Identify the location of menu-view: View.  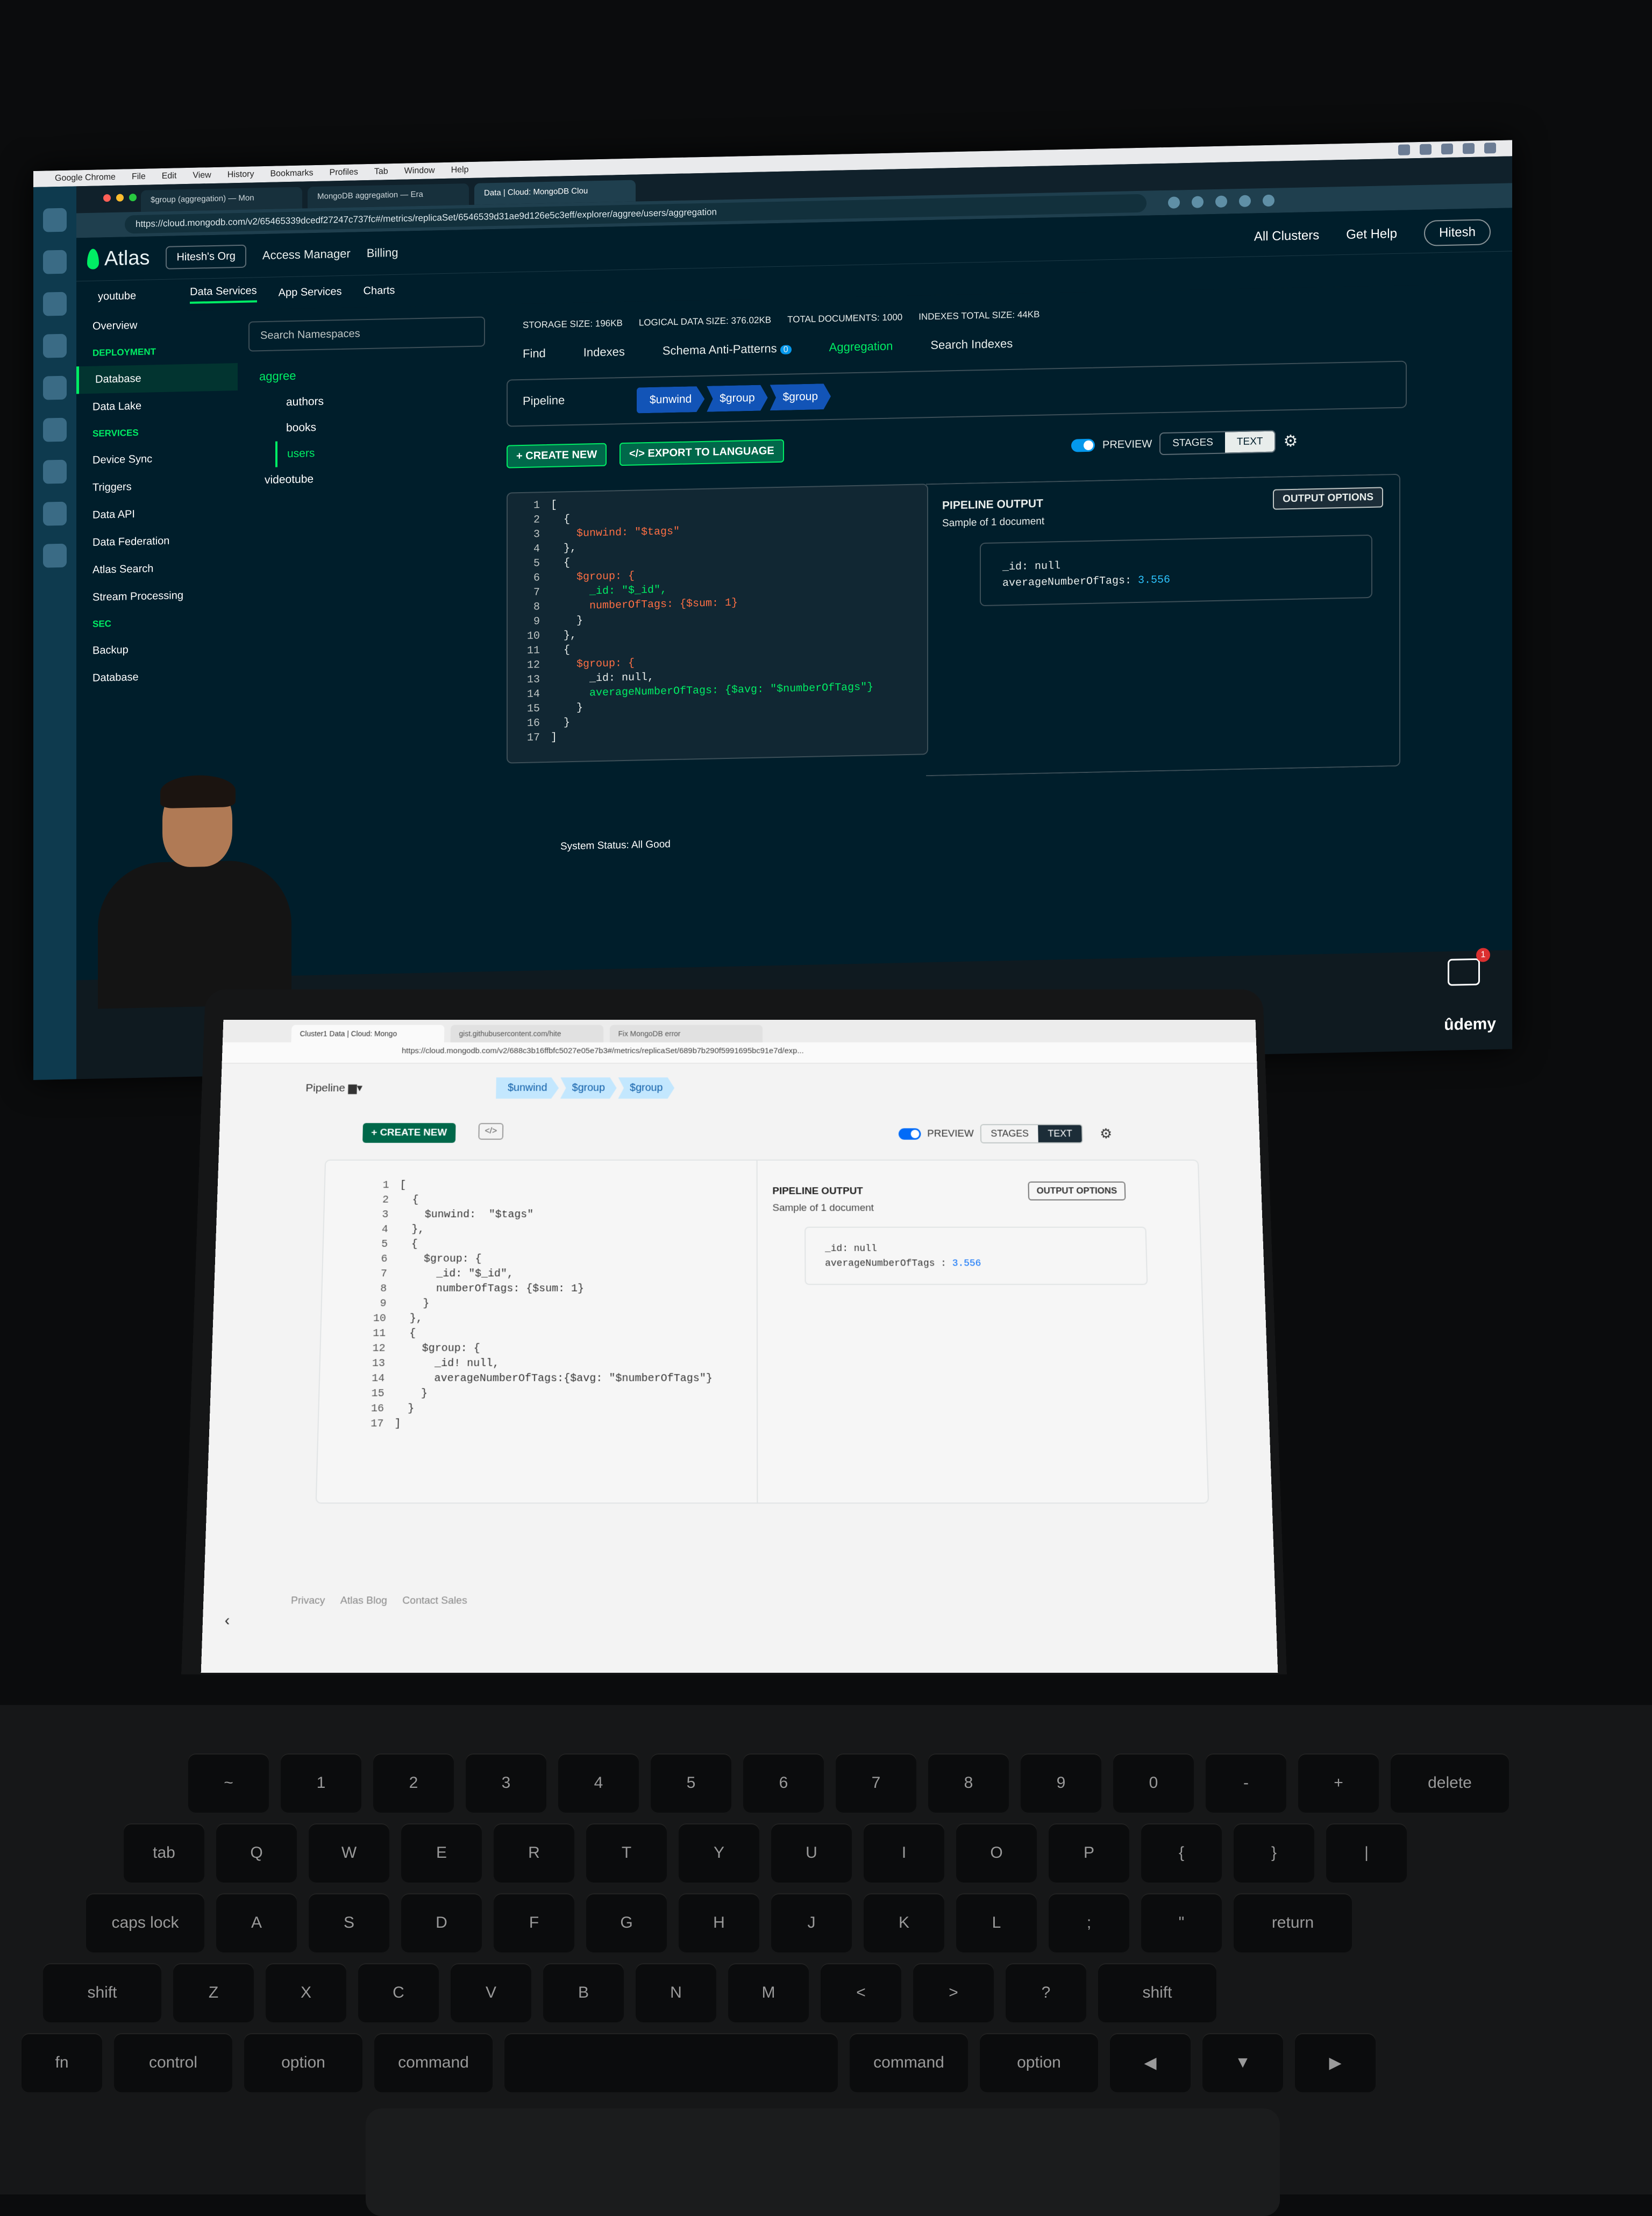
(202, 176).